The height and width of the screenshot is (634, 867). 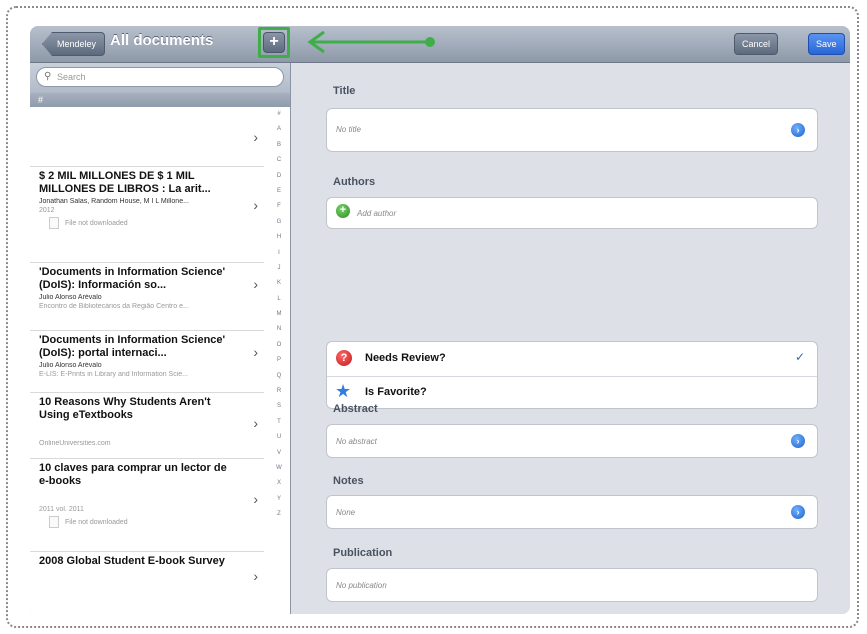 I want to click on publication-label: Publication, so click(x=363, y=553).